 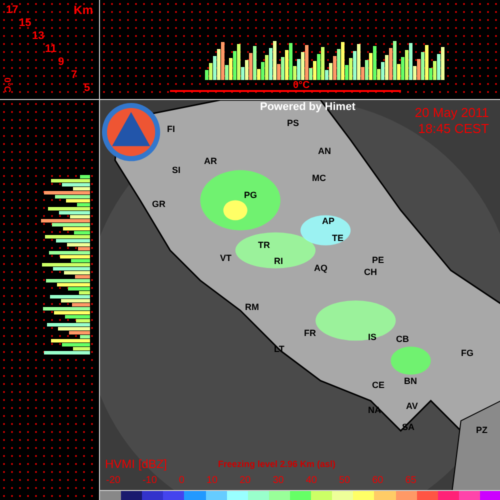 I want to click on city-label: TE, so click(x=338, y=238).